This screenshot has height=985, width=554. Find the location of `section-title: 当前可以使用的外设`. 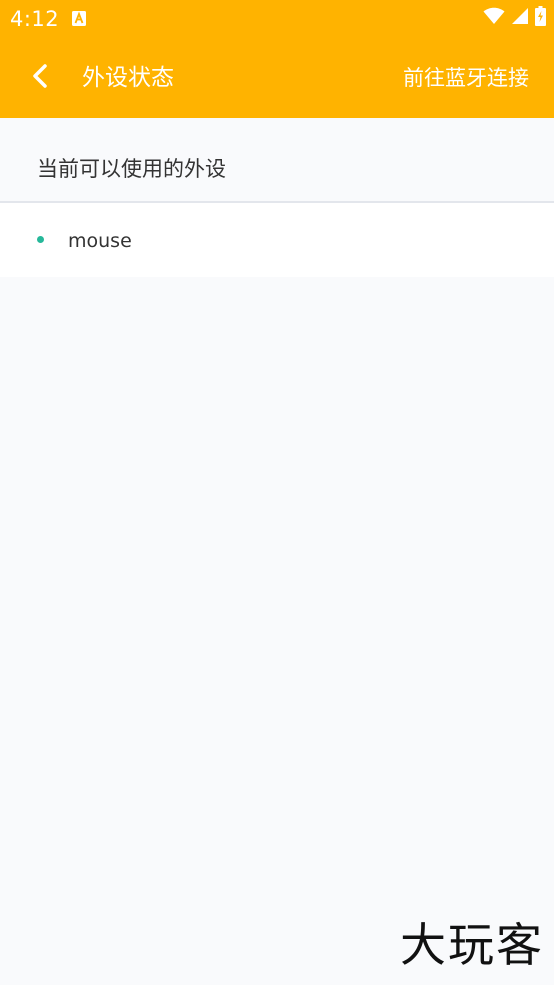

section-title: 当前可以使用的外设 is located at coordinates (131, 169).